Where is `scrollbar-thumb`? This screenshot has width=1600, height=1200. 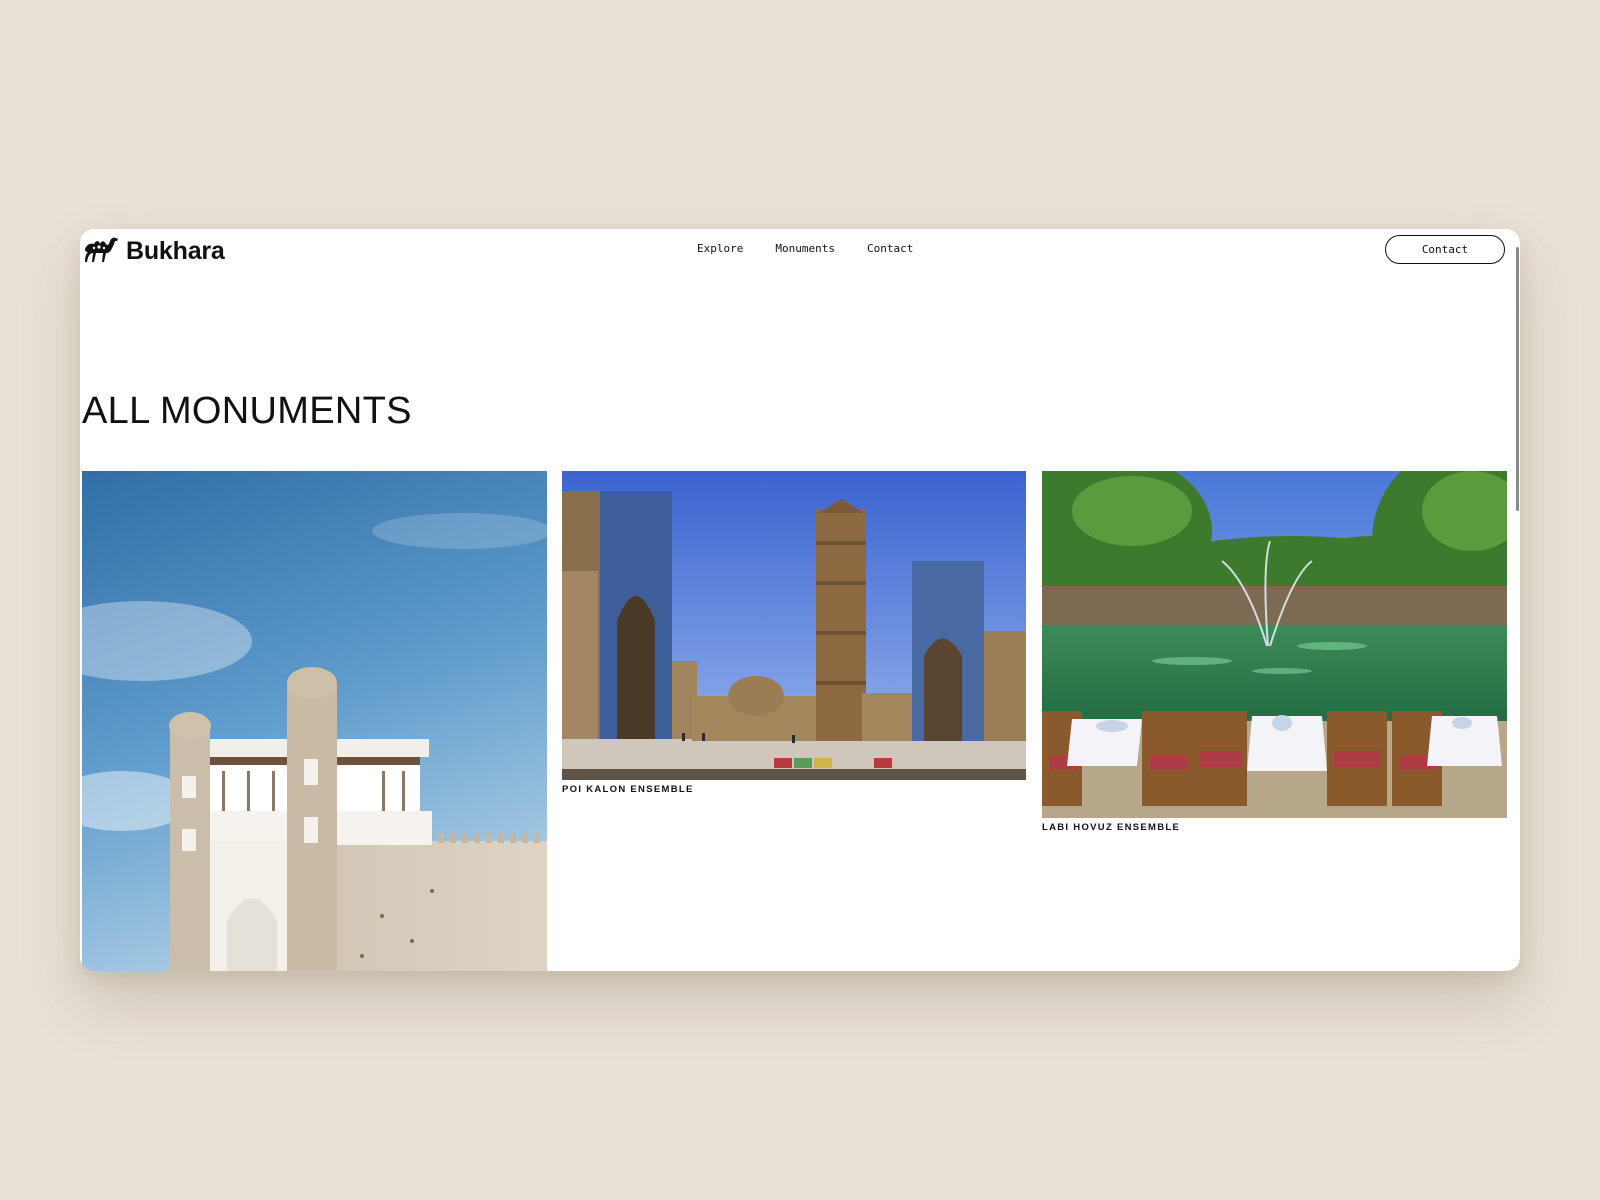 scrollbar-thumb is located at coordinates (1517, 379).